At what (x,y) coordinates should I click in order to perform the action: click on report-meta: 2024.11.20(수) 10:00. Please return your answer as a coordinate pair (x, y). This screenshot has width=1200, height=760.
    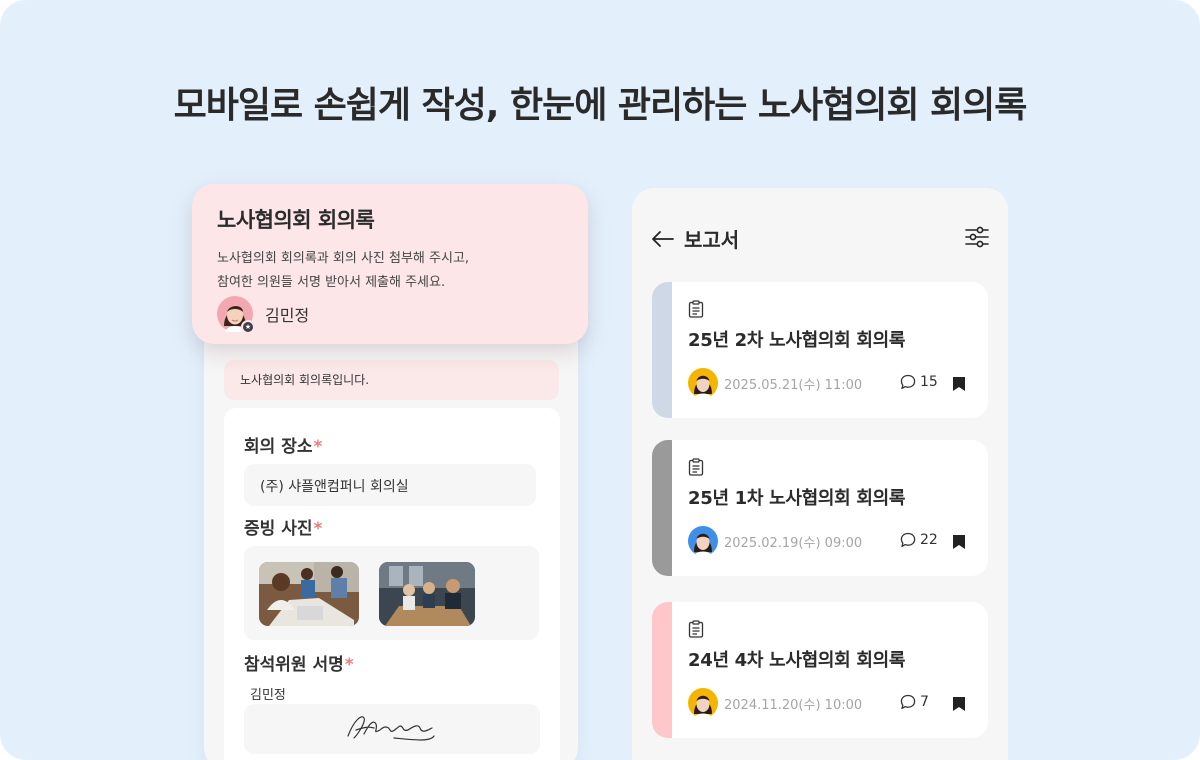
    Looking at the image, I should click on (775, 703).